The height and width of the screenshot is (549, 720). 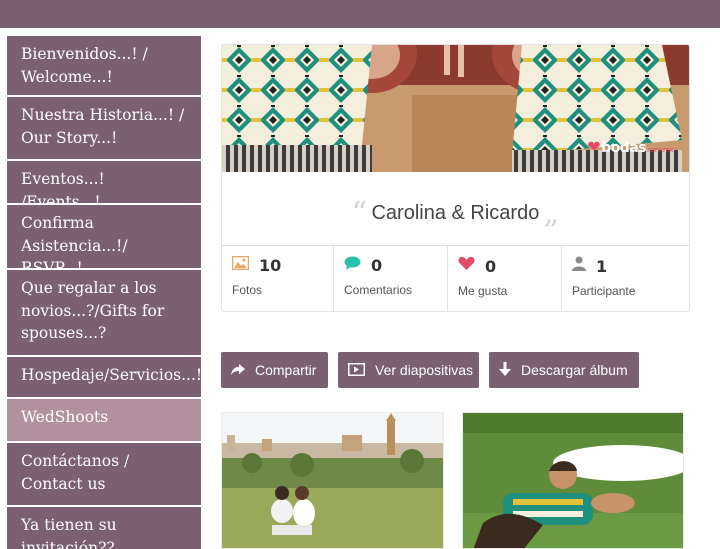 What do you see at coordinates (247, 290) in the screenshot?
I see `stat-label: Fotos` at bounding box center [247, 290].